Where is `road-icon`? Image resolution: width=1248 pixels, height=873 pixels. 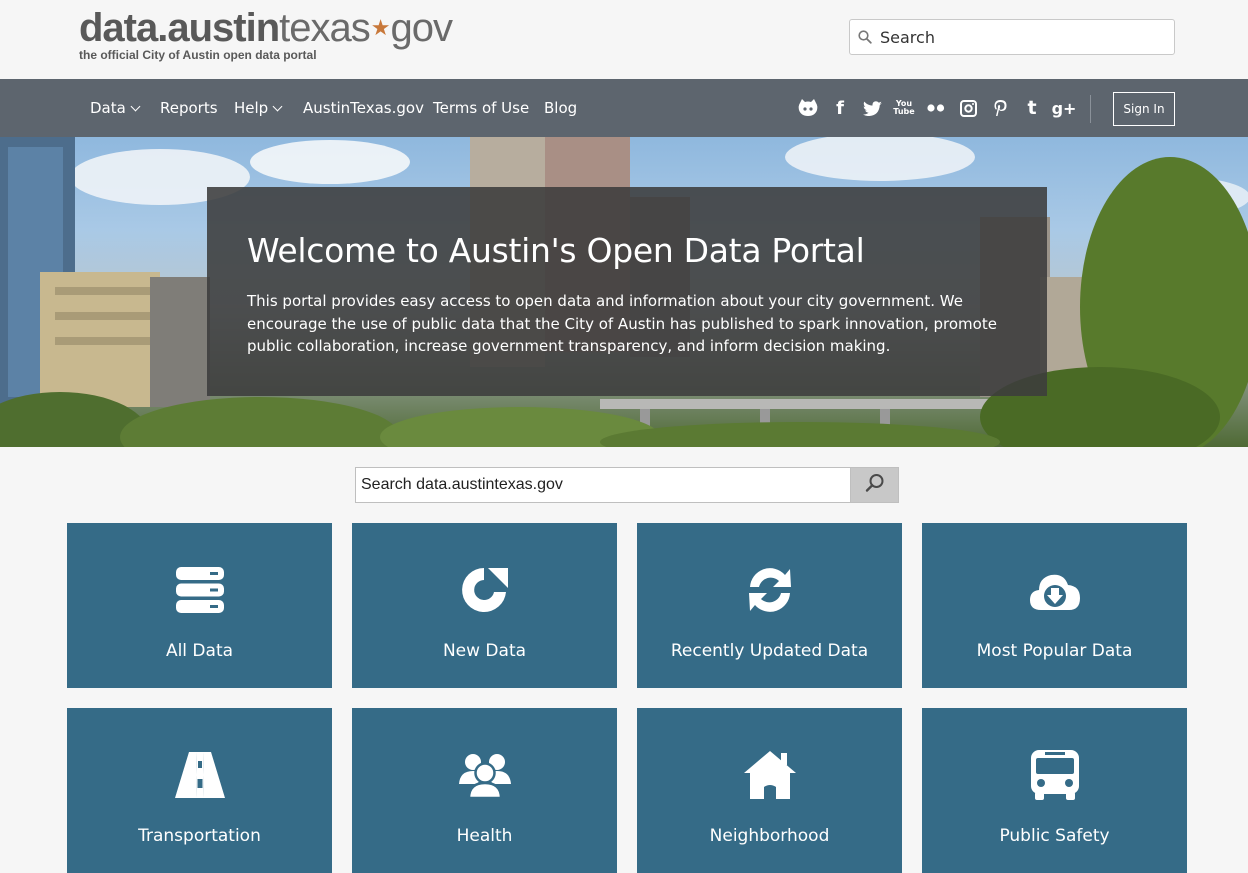 road-icon is located at coordinates (199, 775).